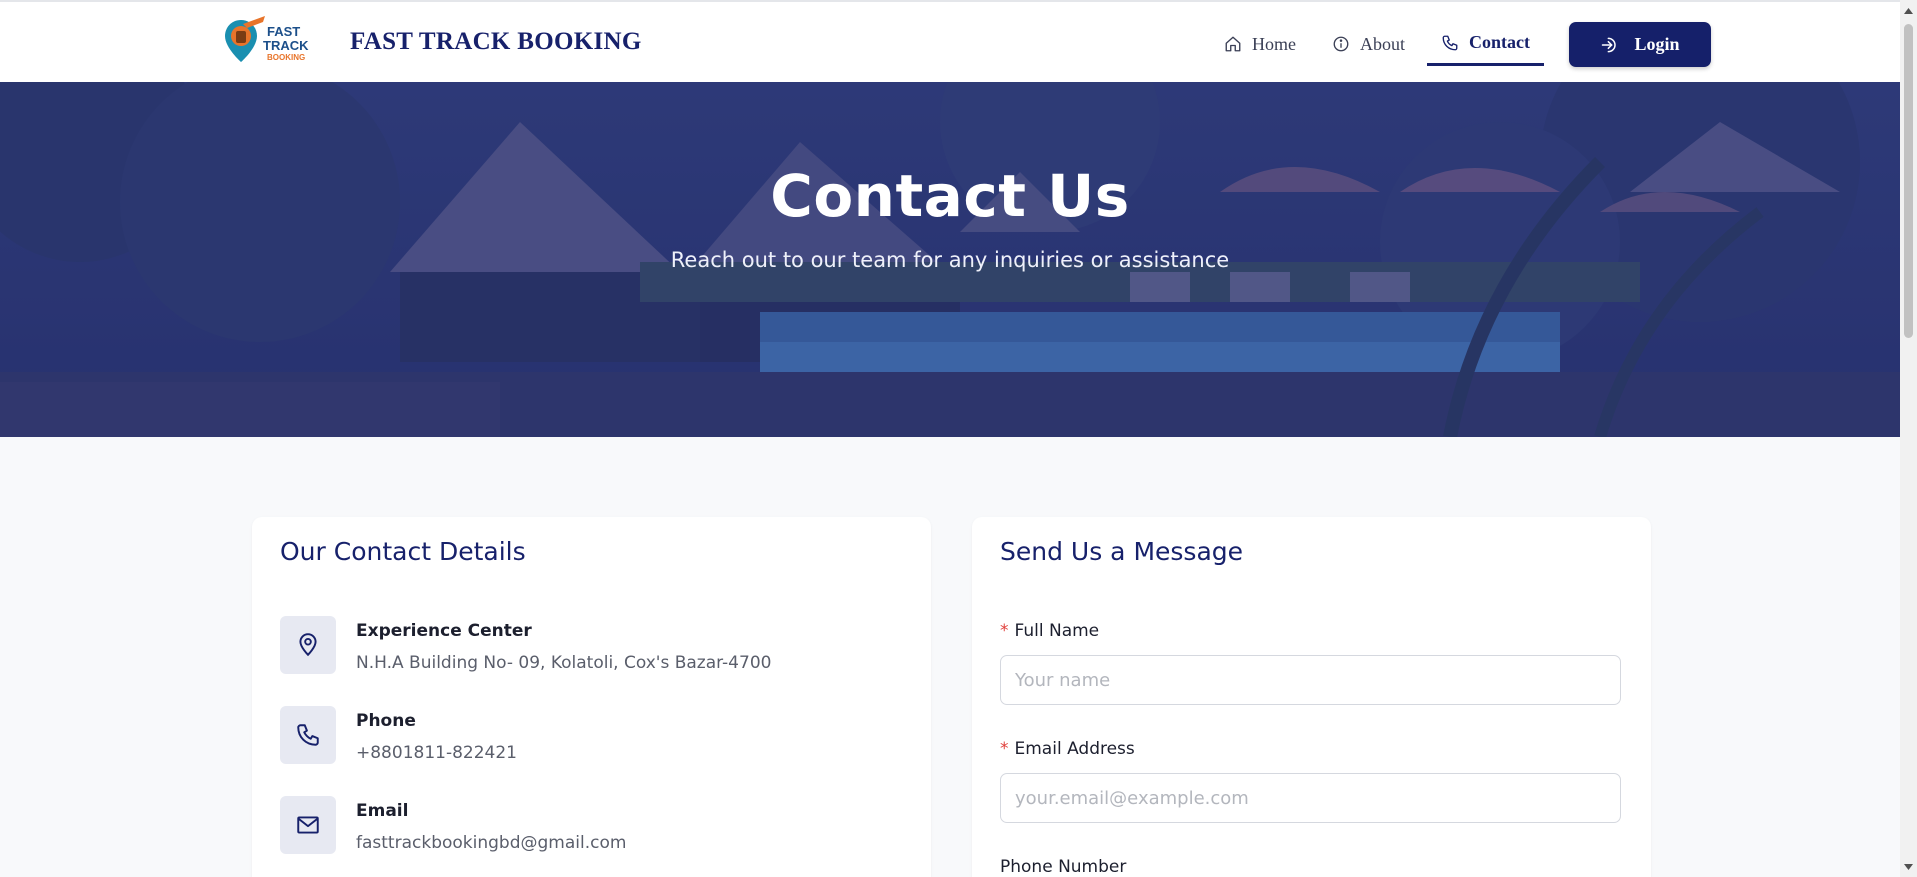  I want to click on scroll-up-icon, so click(1908, 10).